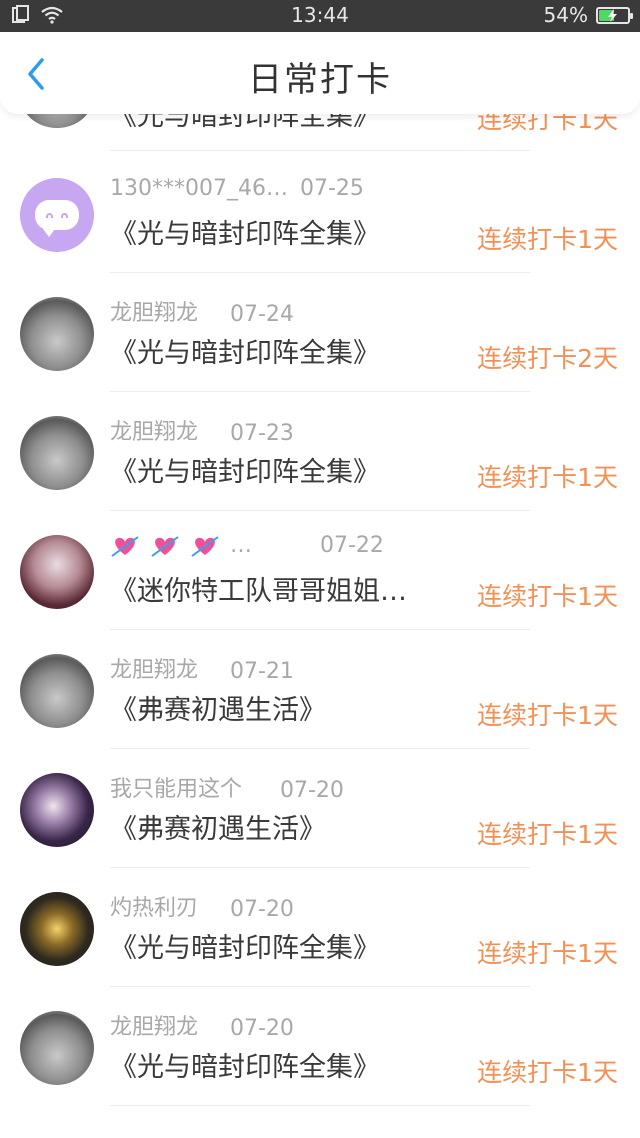 The width and height of the screenshot is (640, 1138). I want to click on item-meta: 龙胆翔龙 07-24, so click(202, 311).